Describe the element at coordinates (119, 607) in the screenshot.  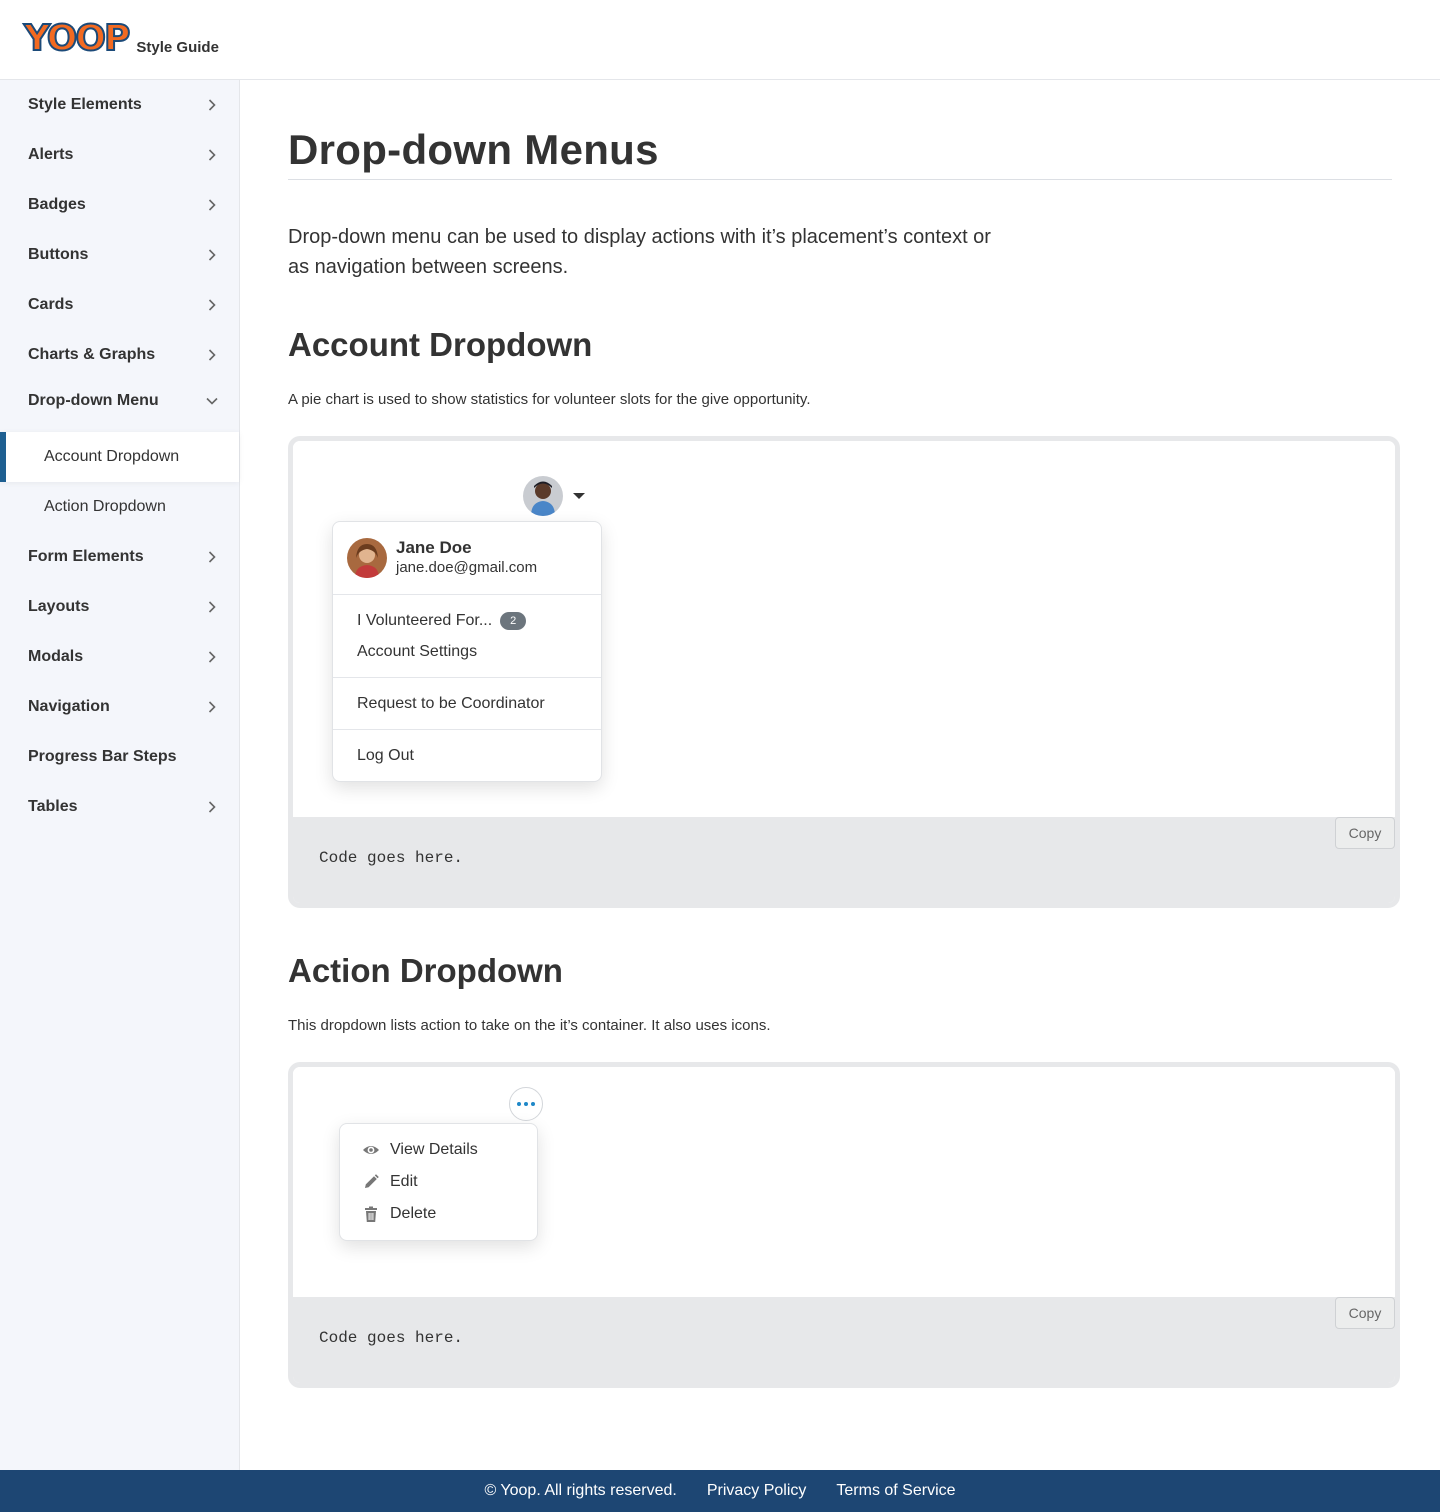
I see `sidebar-item-layouts: Layouts` at that location.